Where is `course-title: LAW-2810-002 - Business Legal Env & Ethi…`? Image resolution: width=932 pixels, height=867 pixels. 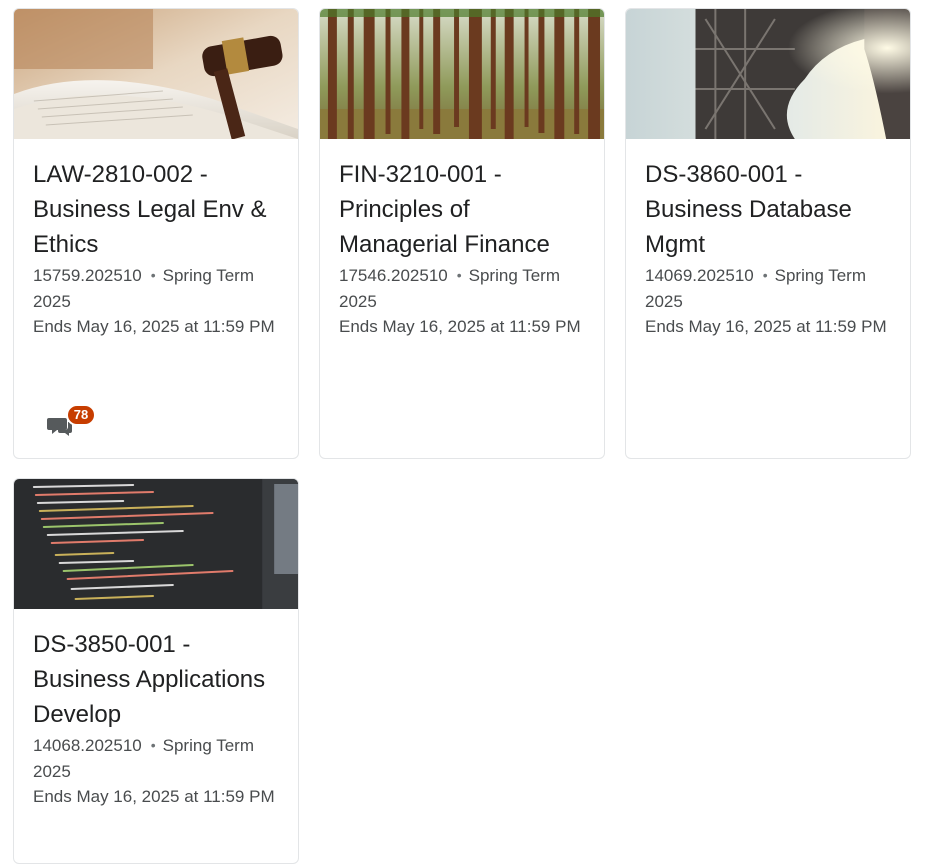 course-title: LAW-2810-002 - Business Legal Env & Ethi… is located at coordinates (156, 209).